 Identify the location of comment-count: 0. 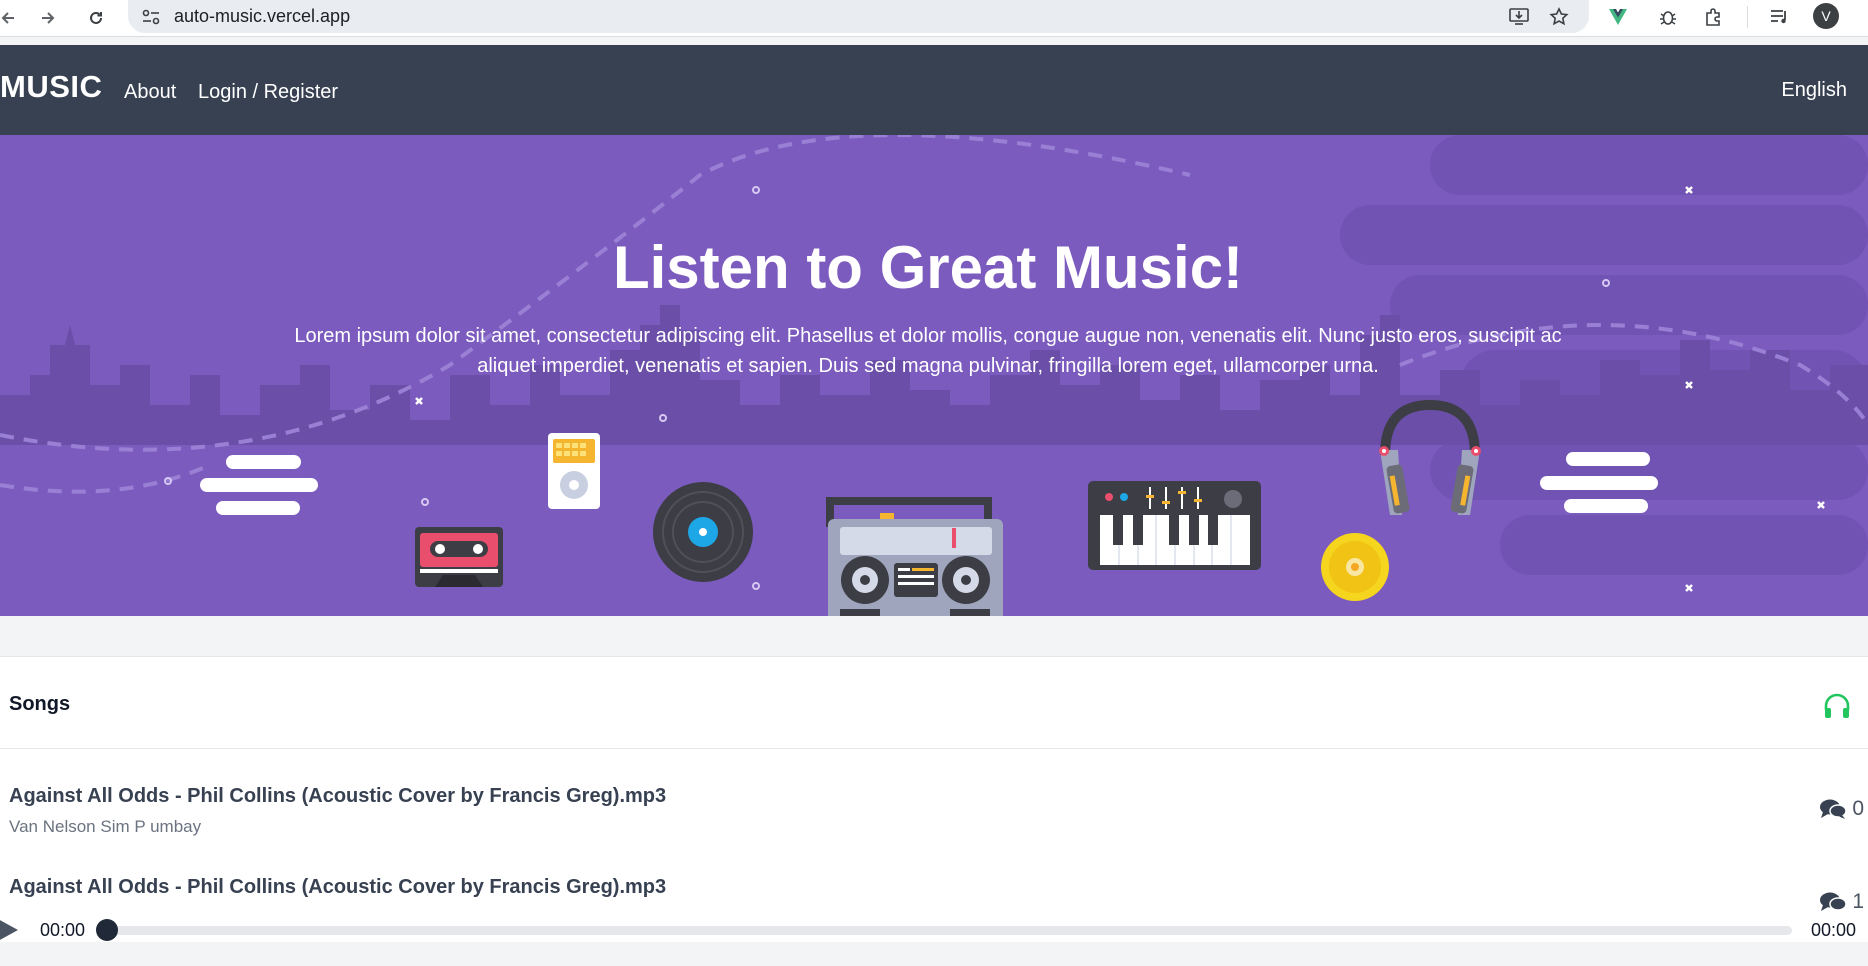
(1858, 808).